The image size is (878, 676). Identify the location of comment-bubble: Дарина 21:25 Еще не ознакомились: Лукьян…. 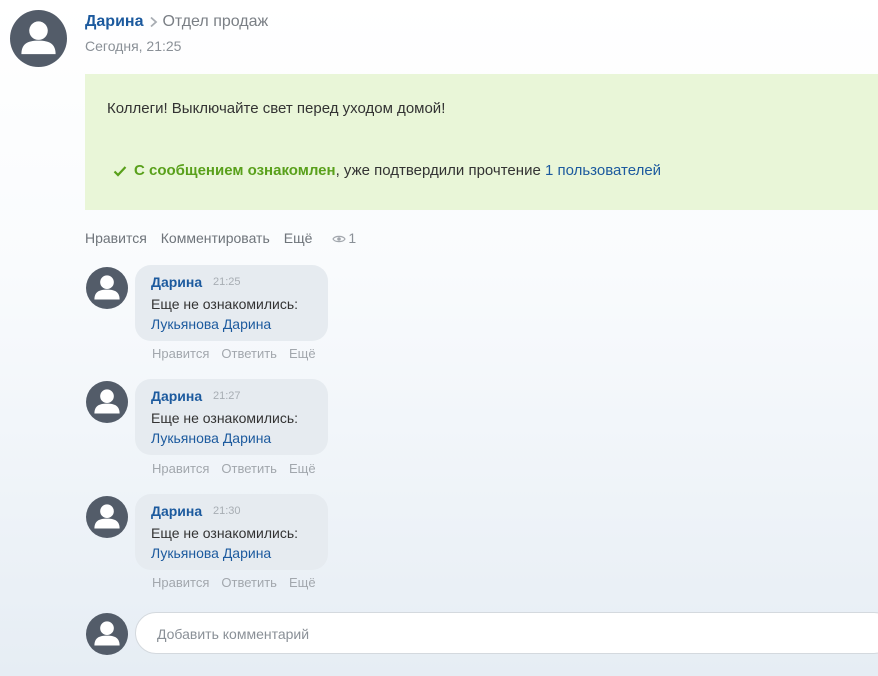
(231, 303).